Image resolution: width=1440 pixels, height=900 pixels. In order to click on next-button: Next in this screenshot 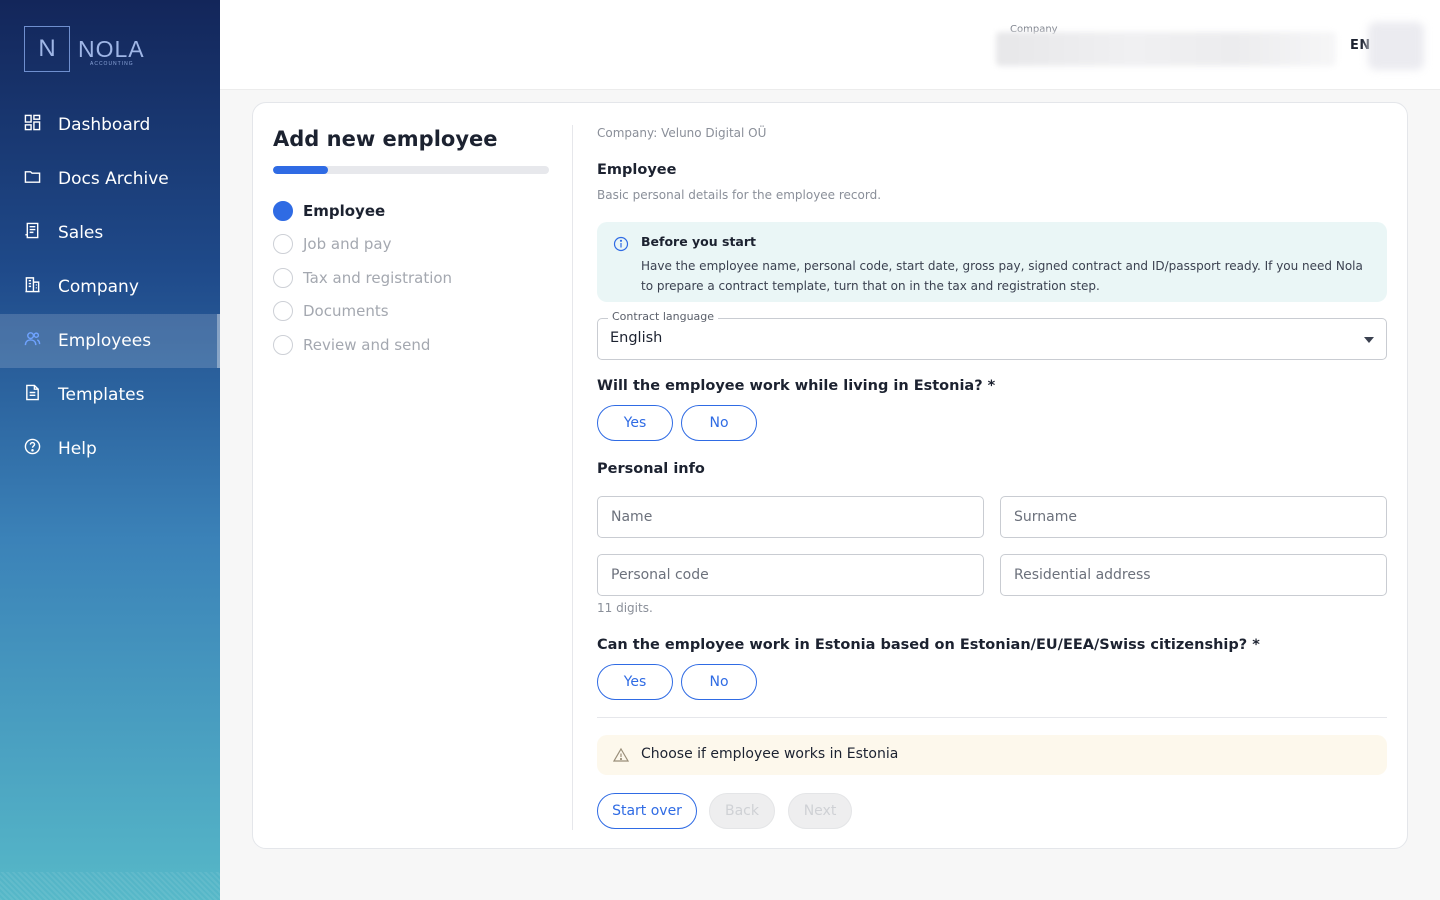, I will do `click(820, 811)`.